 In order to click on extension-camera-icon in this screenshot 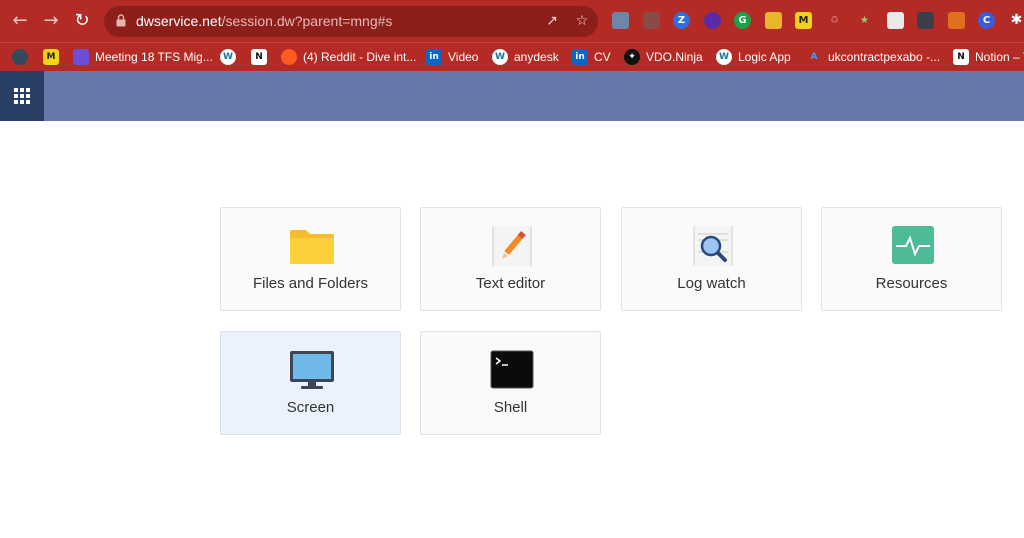, I will do `click(651, 20)`.